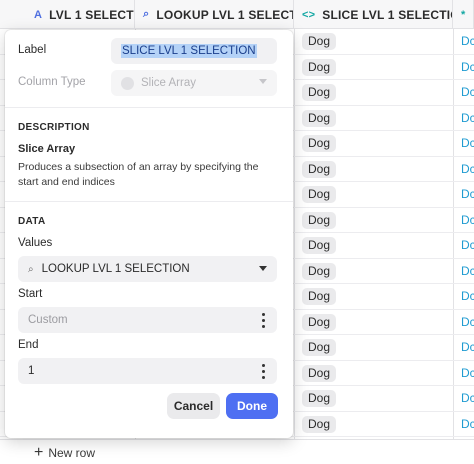 The image size is (474, 464). I want to click on column-header-label: LVL 1 SELECTION, so click(91, 14).